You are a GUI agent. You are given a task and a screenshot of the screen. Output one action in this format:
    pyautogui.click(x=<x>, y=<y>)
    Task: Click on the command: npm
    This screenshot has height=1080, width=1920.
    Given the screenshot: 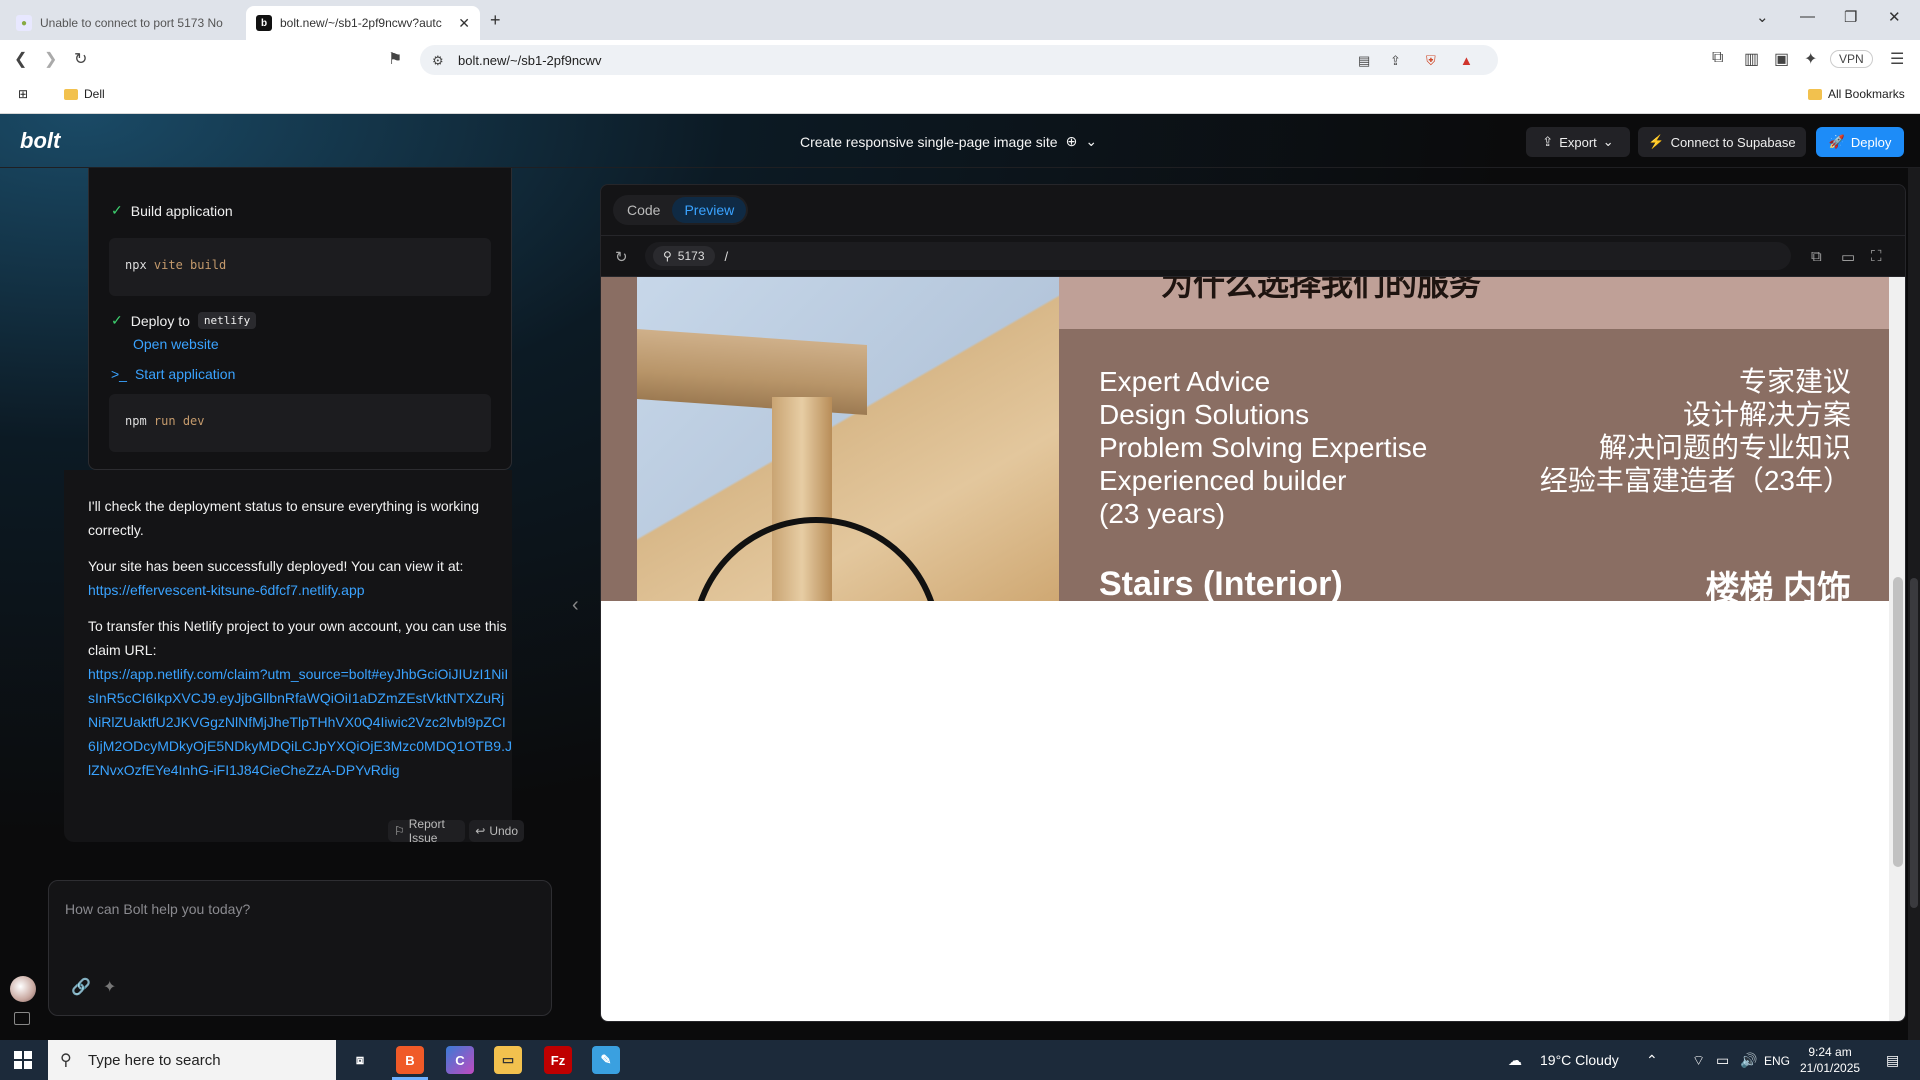 What is the action you would take?
    pyautogui.click(x=136, y=421)
    